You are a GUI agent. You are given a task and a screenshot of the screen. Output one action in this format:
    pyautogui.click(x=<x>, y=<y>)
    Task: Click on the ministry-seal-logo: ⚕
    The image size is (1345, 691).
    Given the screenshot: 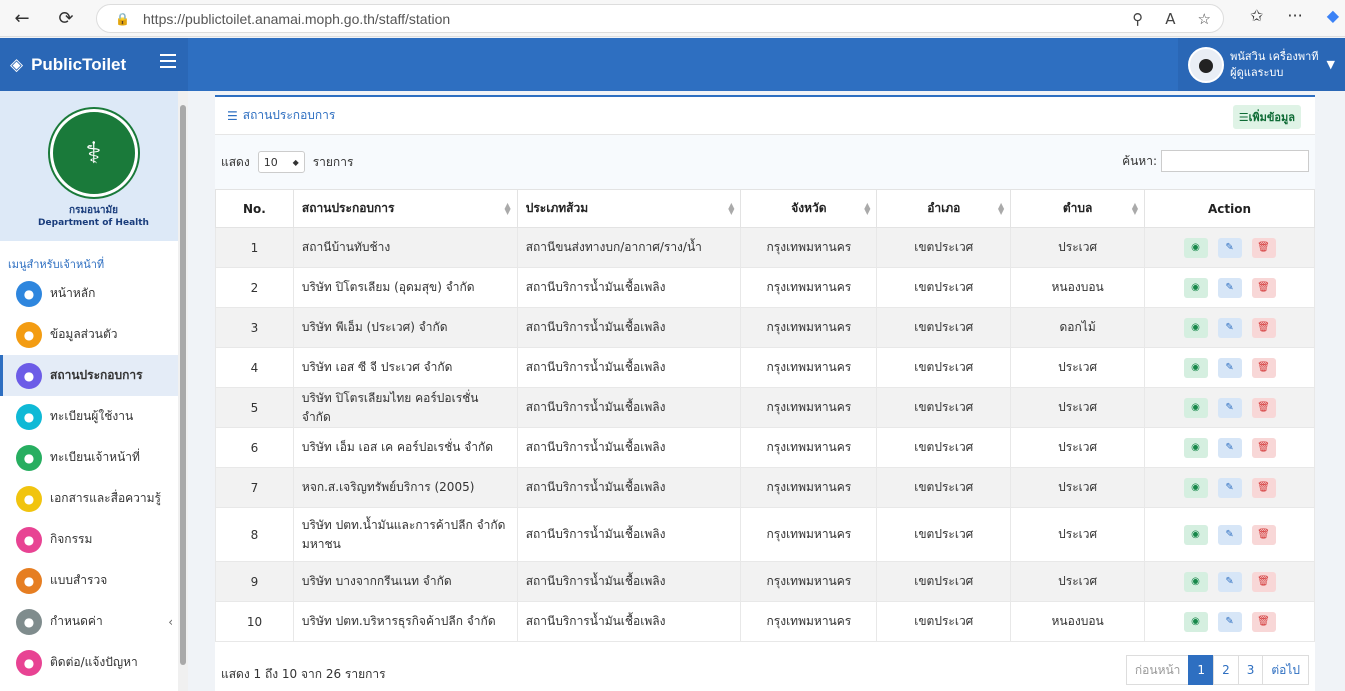 What is the action you would take?
    pyautogui.click(x=93, y=153)
    